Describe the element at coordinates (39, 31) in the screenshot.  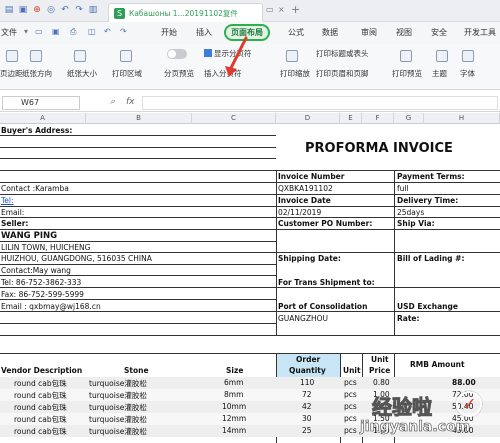
I see `open-icon: ▭` at that location.